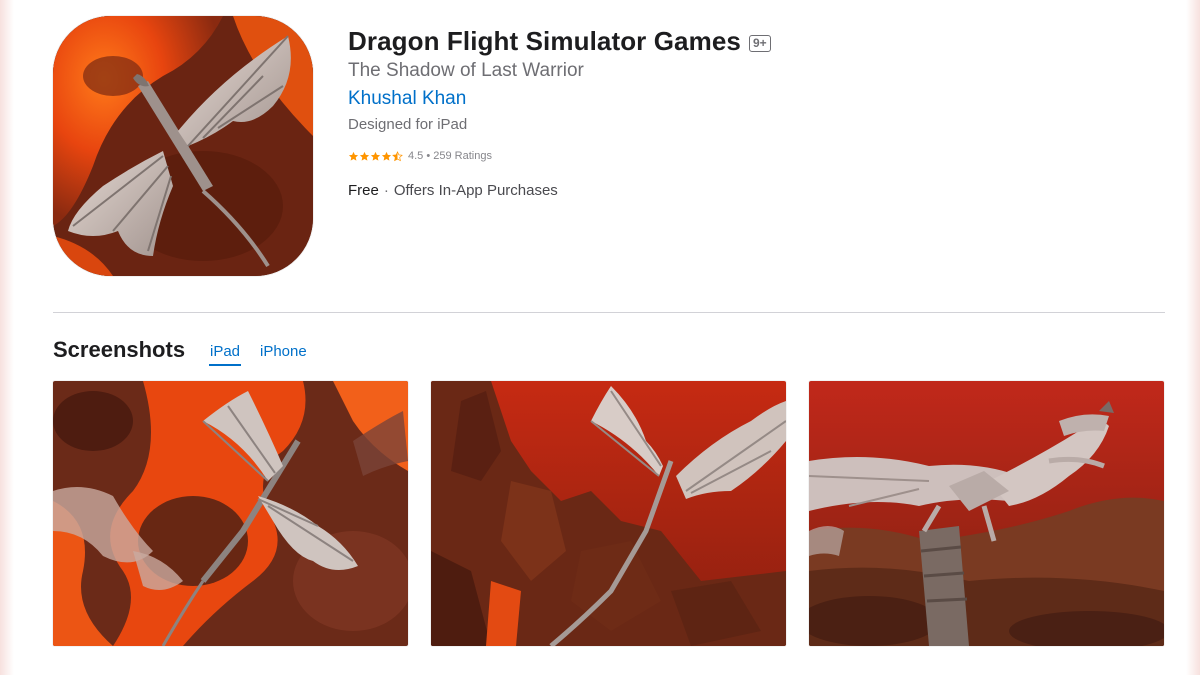 This screenshot has width=1200, height=675. I want to click on screenshot-3-image, so click(986, 513).